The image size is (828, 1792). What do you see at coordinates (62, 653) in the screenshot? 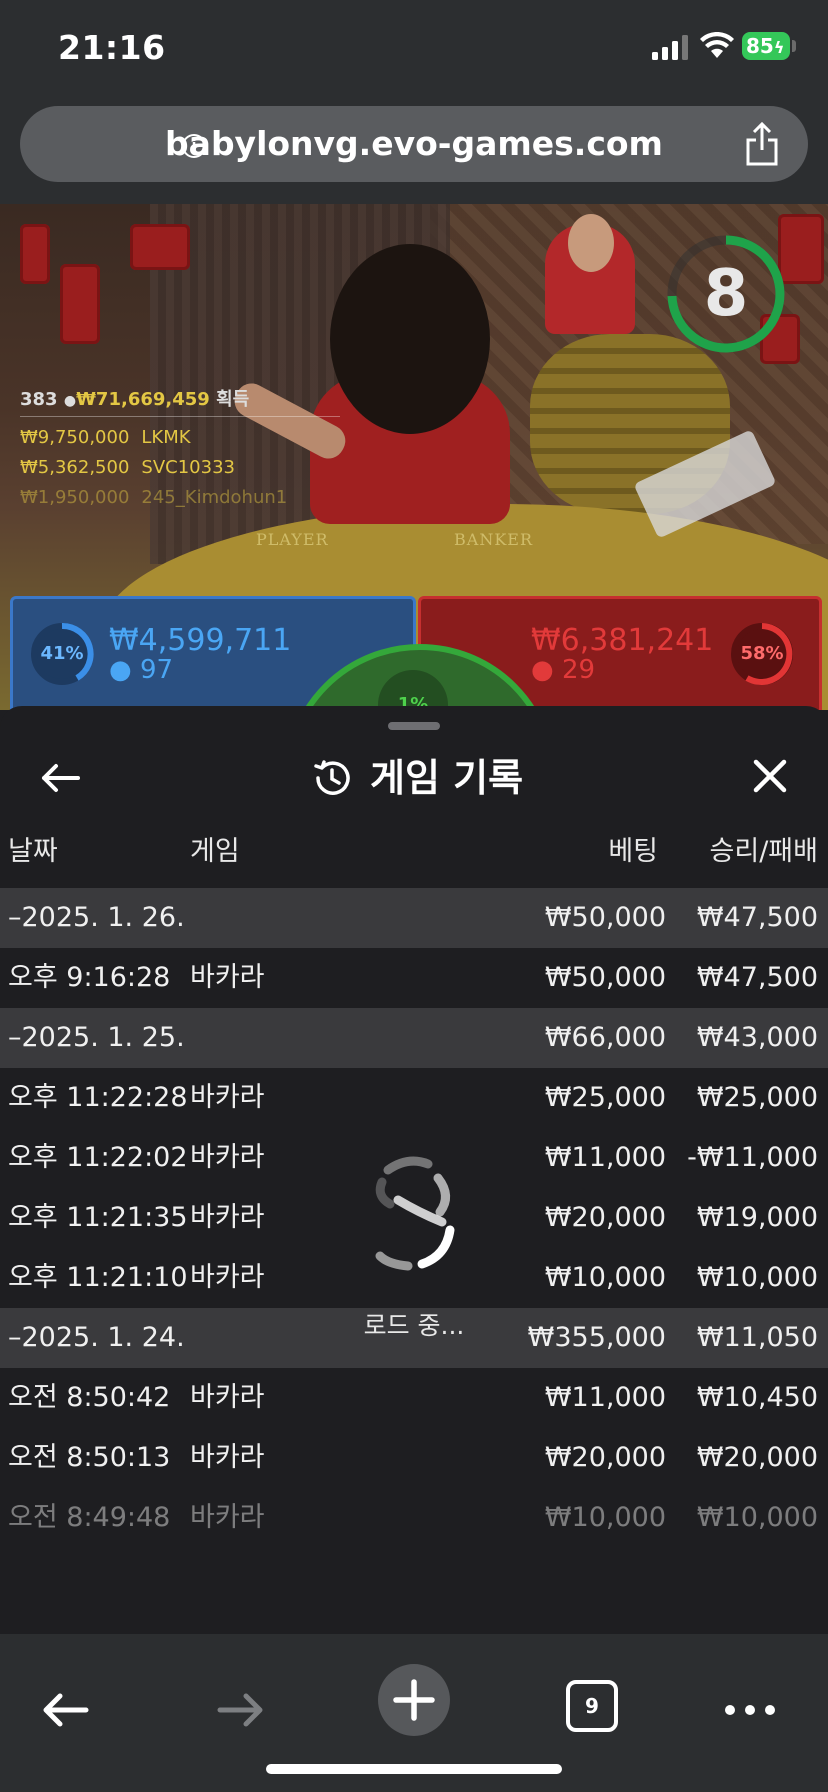
I see `player-percent: 41%` at bounding box center [62, 653].